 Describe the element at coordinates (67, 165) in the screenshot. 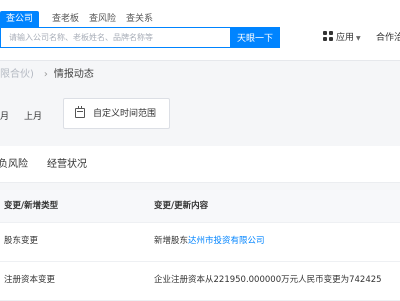

I see `tab-operations: 经营状况` at that location.